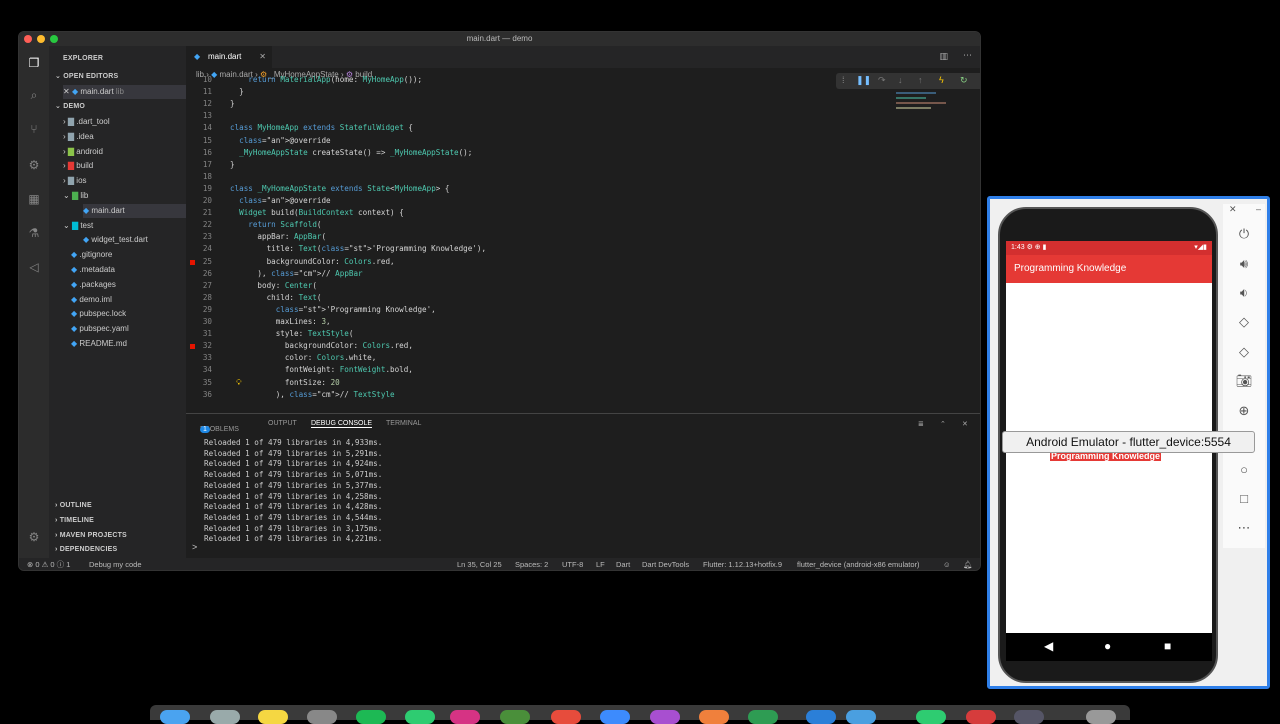 This screenshot has height=724, width=1280. What do you see at coordinates (1244, 293) in the screenshot?
I see `volume-down-icon: 🔉︎` at bounding box center [1244, 293].